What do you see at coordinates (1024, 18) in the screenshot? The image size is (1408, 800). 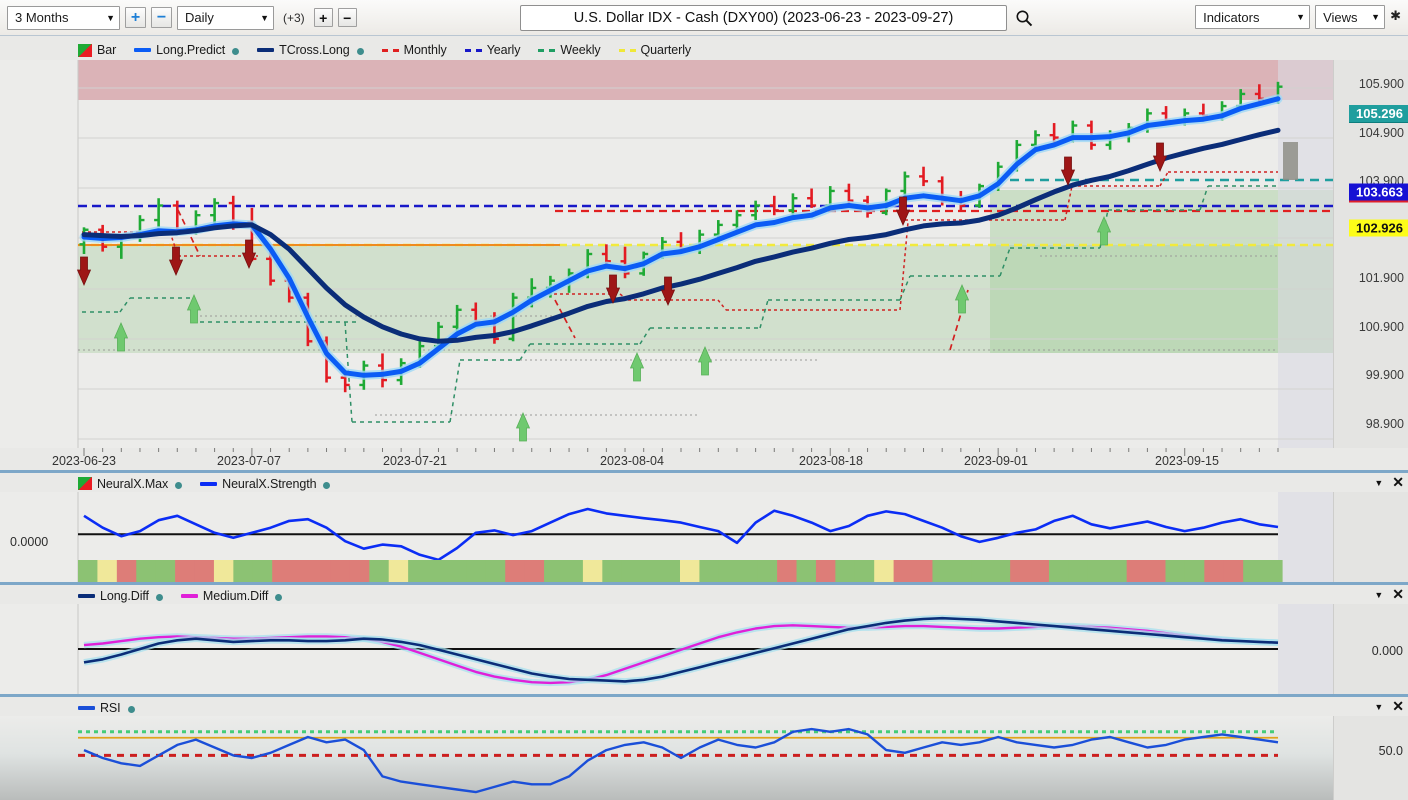 I see `search-icon` at bounding box center [1024, 18].